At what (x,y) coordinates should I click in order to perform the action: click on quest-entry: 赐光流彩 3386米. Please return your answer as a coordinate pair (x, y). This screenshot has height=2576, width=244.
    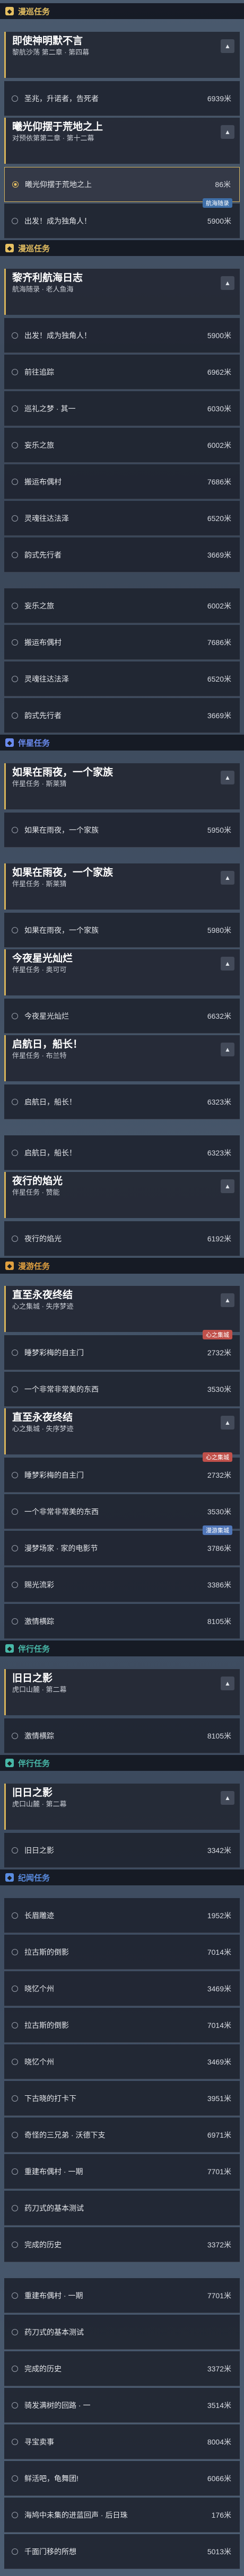
    Looking at the image, I should click on (122, 1584).